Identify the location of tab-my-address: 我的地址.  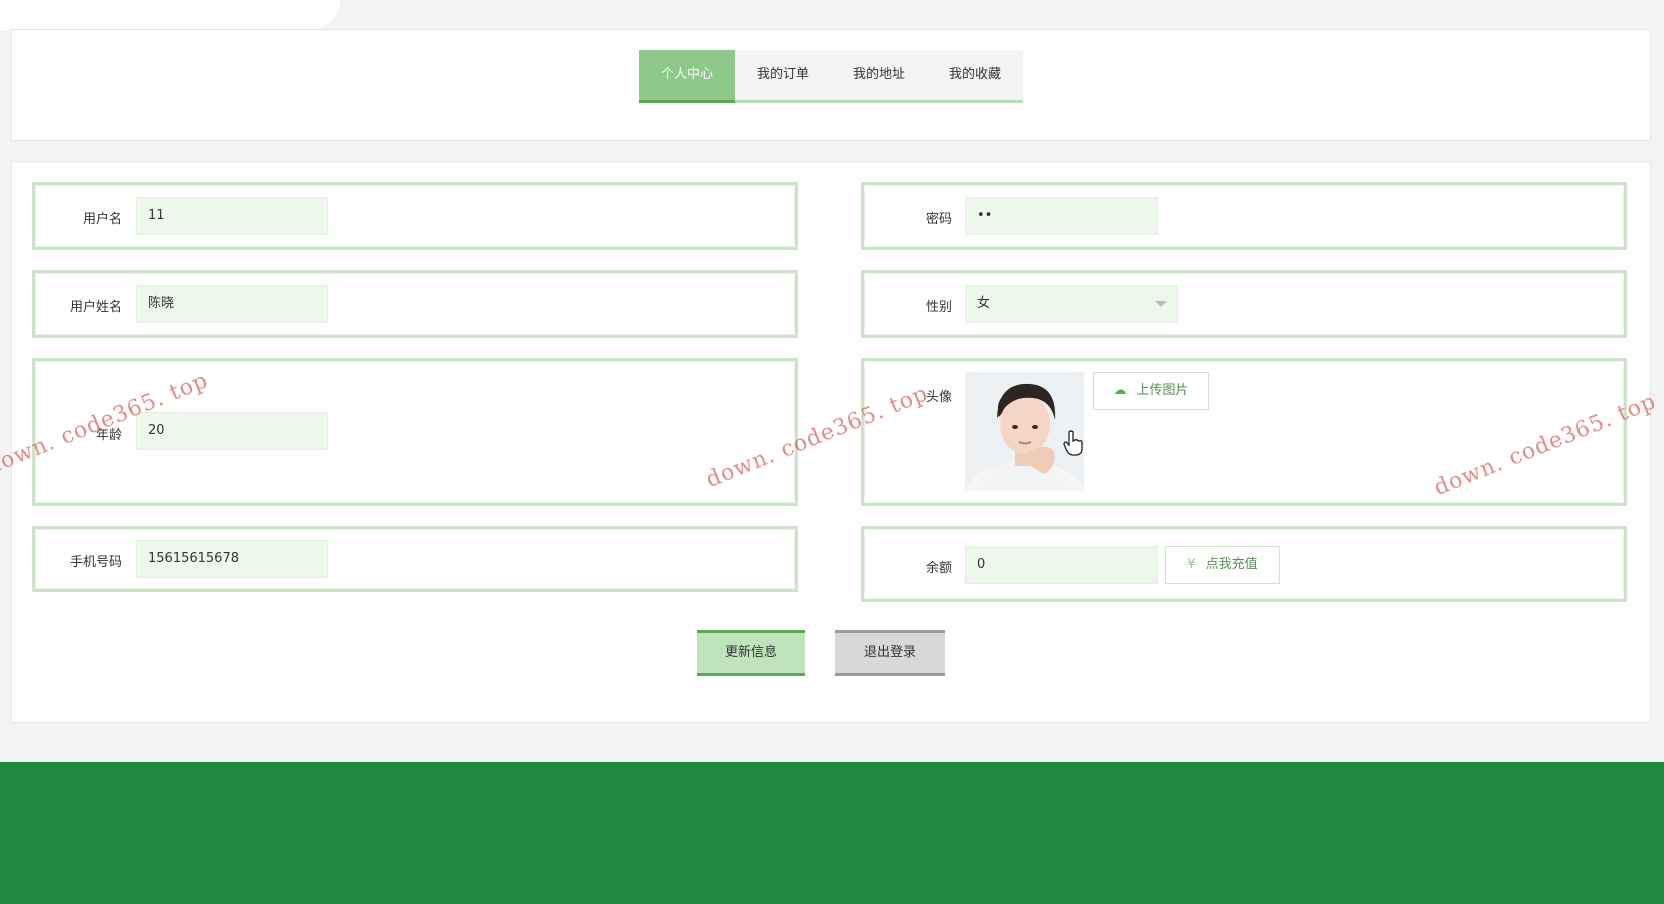
(879, 75).